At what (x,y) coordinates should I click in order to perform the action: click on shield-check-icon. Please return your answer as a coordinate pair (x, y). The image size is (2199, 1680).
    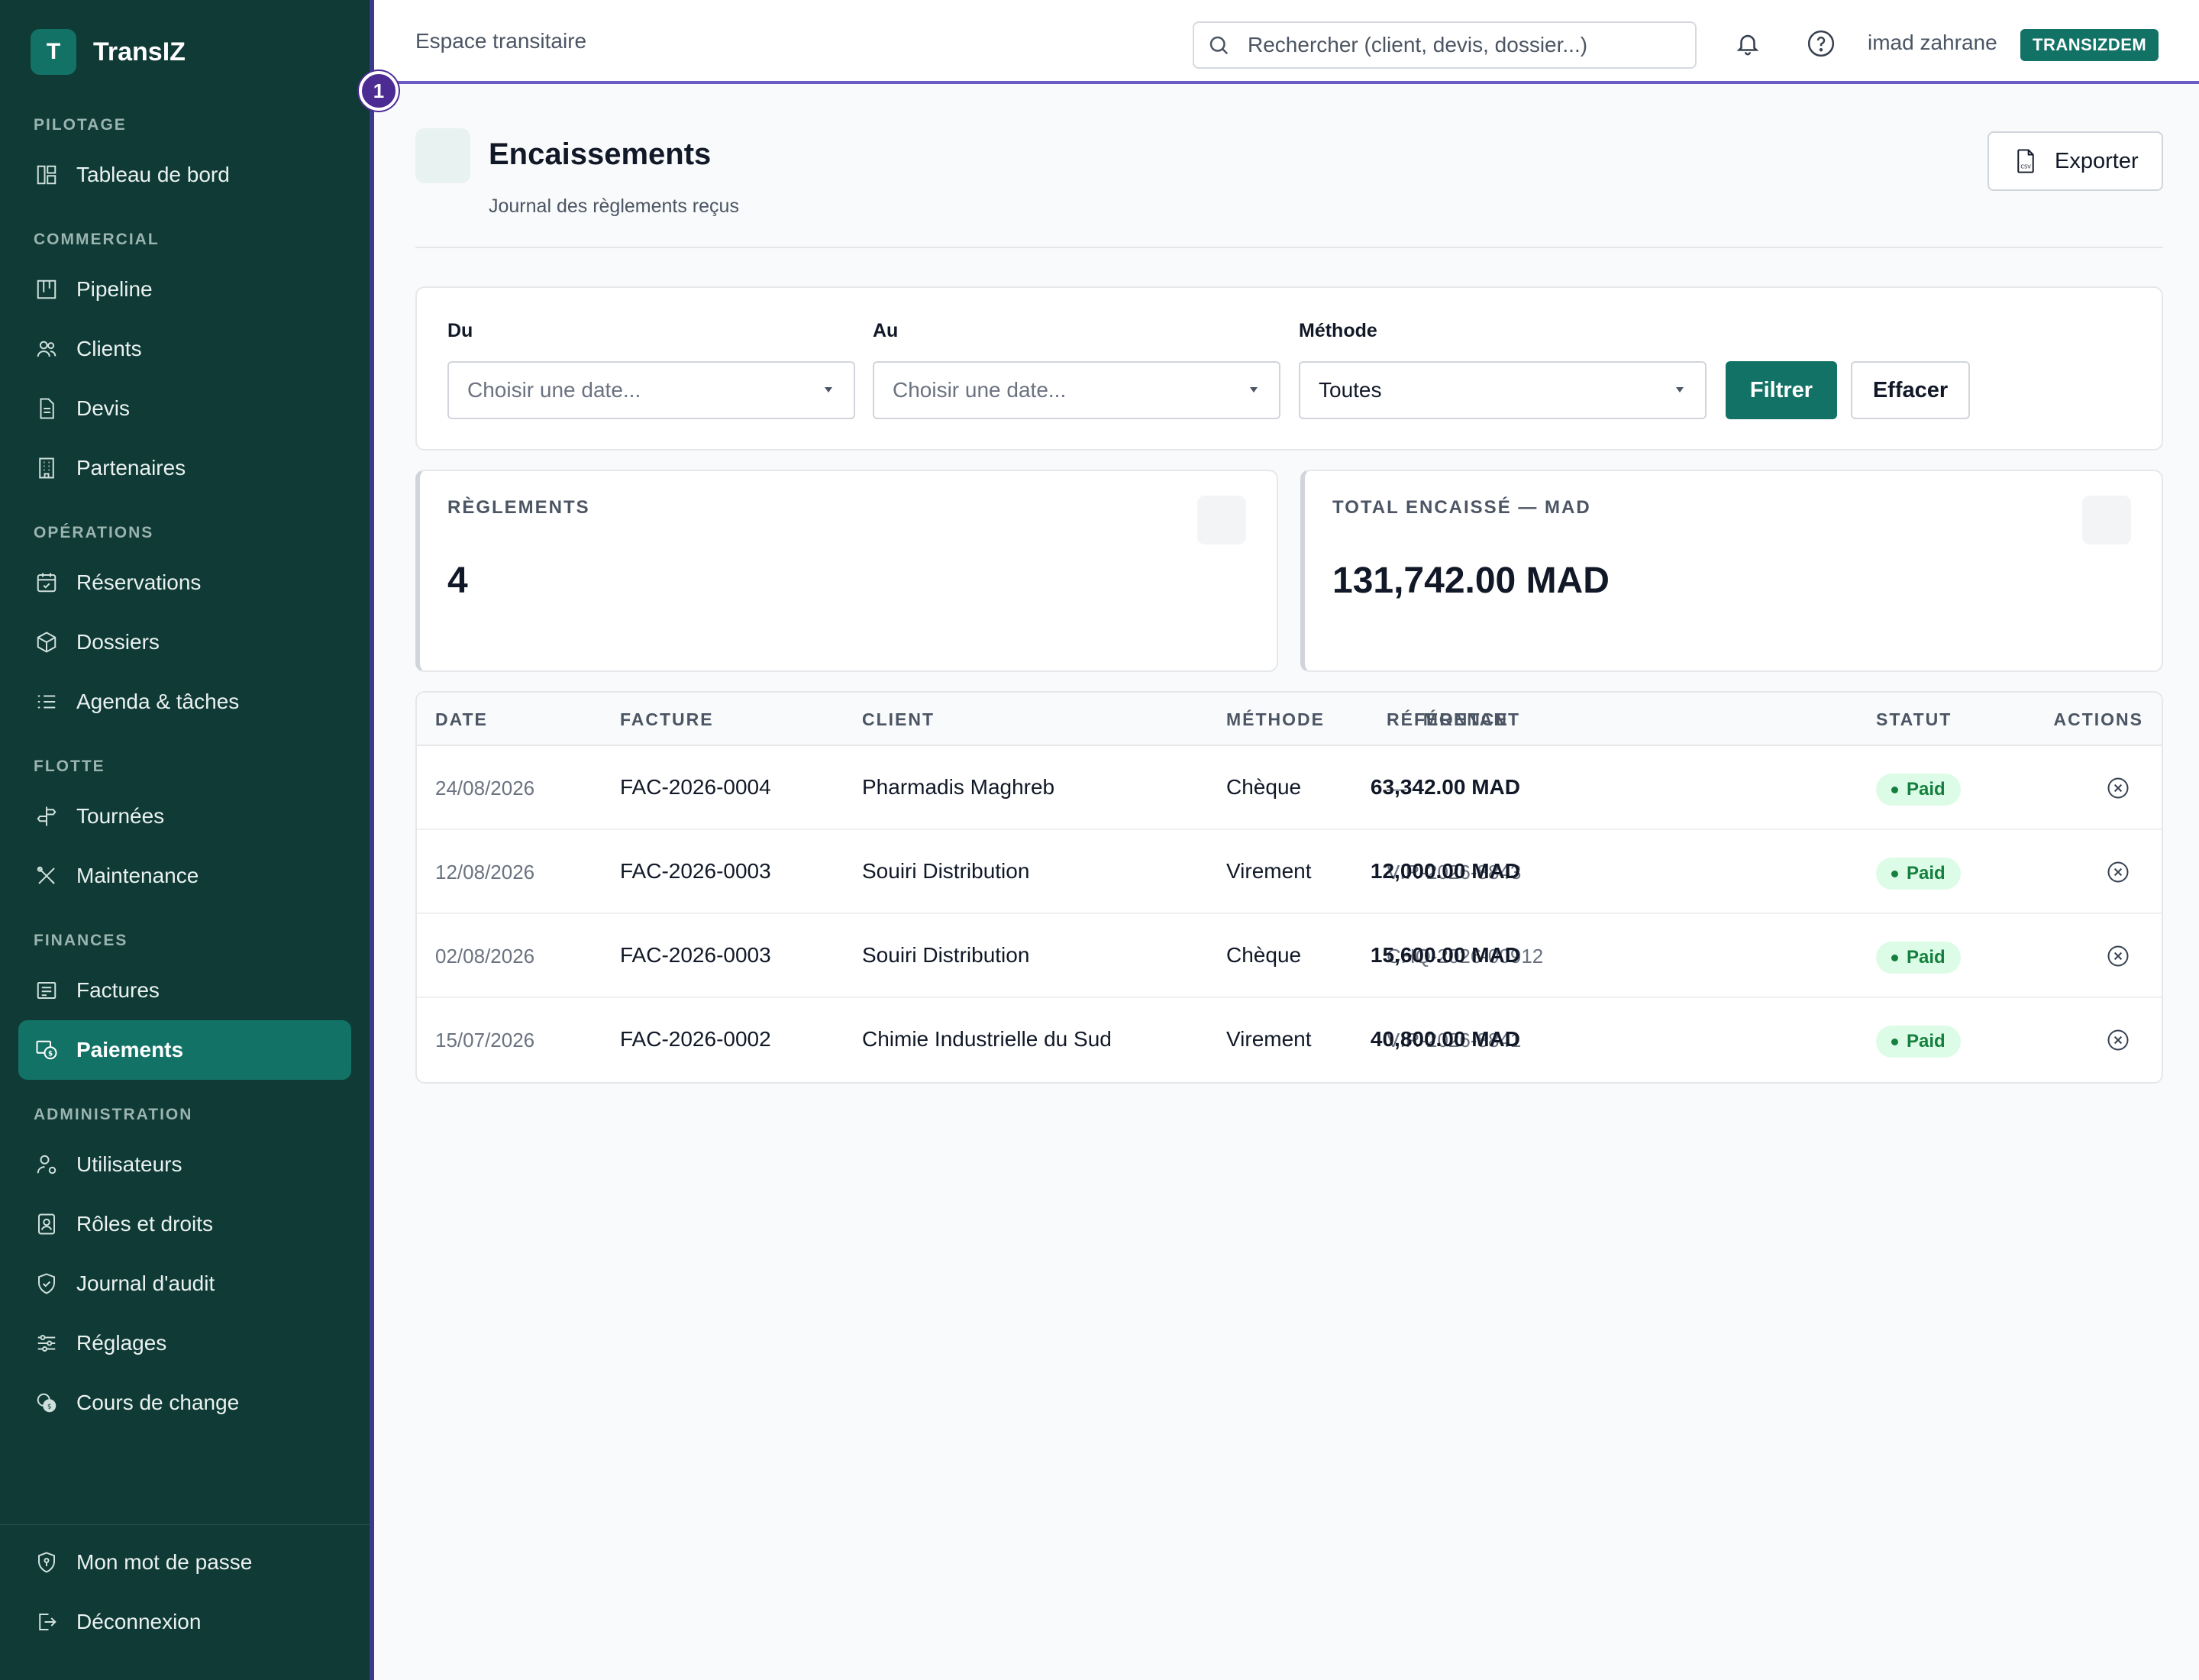
    Looking at the image, I should click on (47, 1284).